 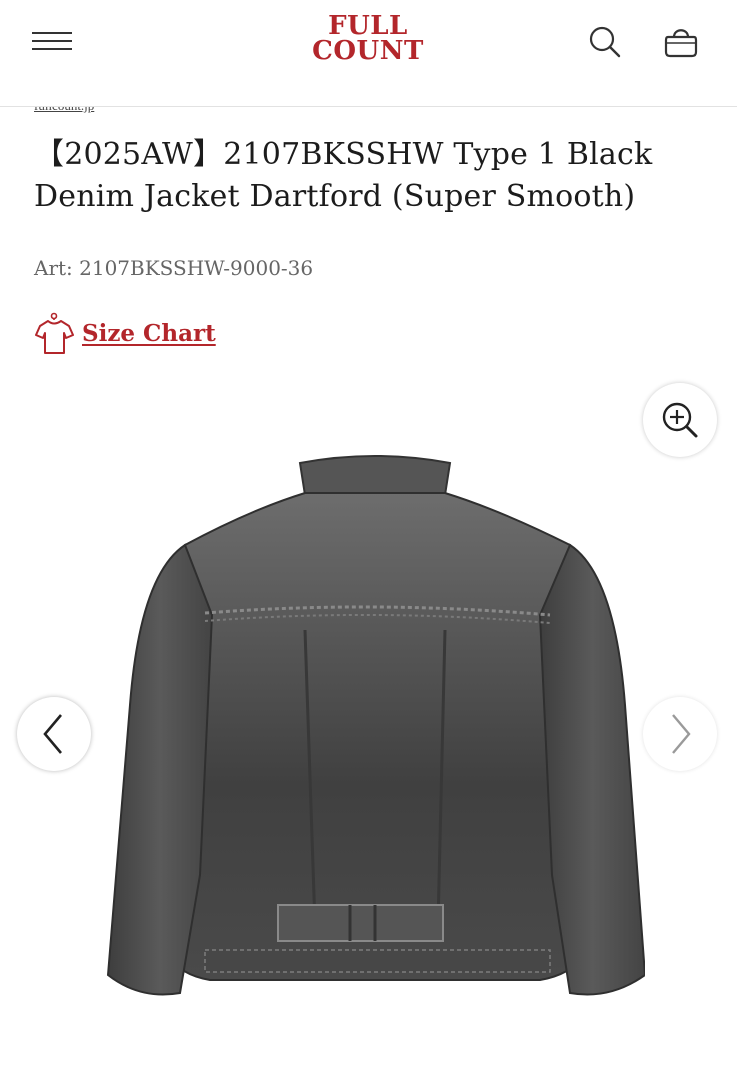 I want to click on next-image-button, so click(x=680, y=734).